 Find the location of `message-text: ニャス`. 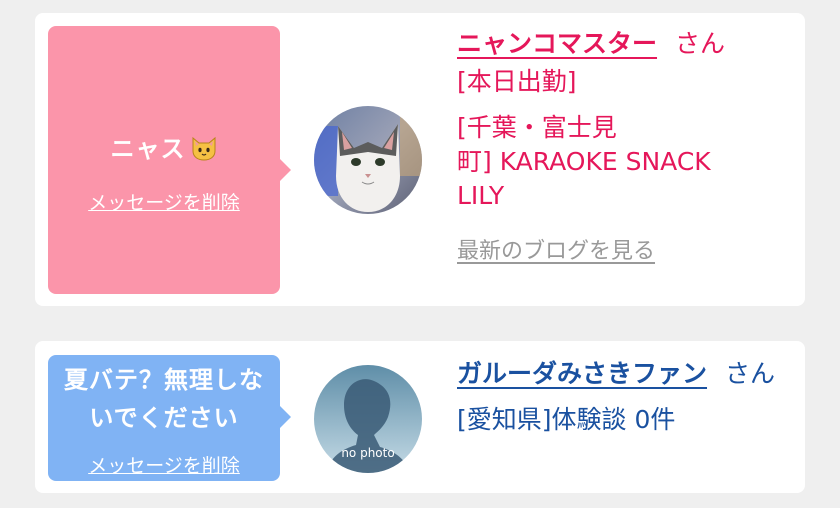

message-text: ニャス is located at coordinates (164, 149).